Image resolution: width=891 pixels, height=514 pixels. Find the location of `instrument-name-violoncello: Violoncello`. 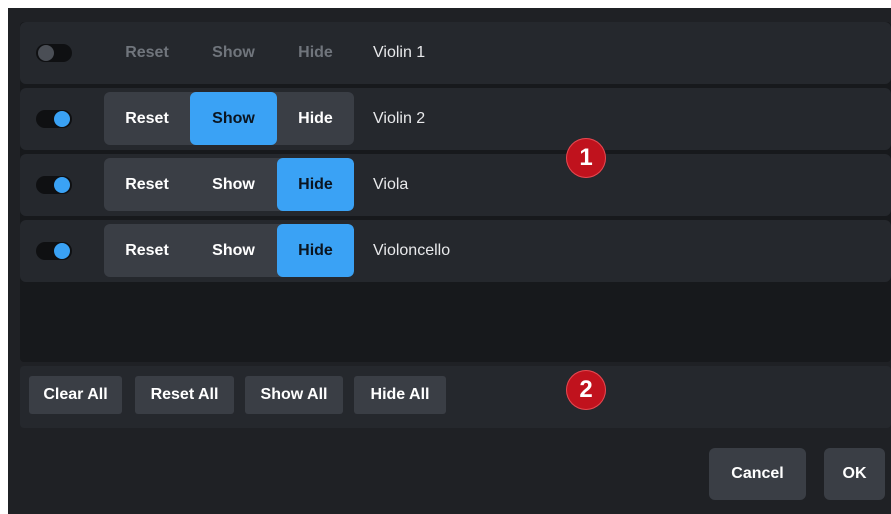

instrument-name-violoncello: Violoncello is located at coordinates (412, 250).